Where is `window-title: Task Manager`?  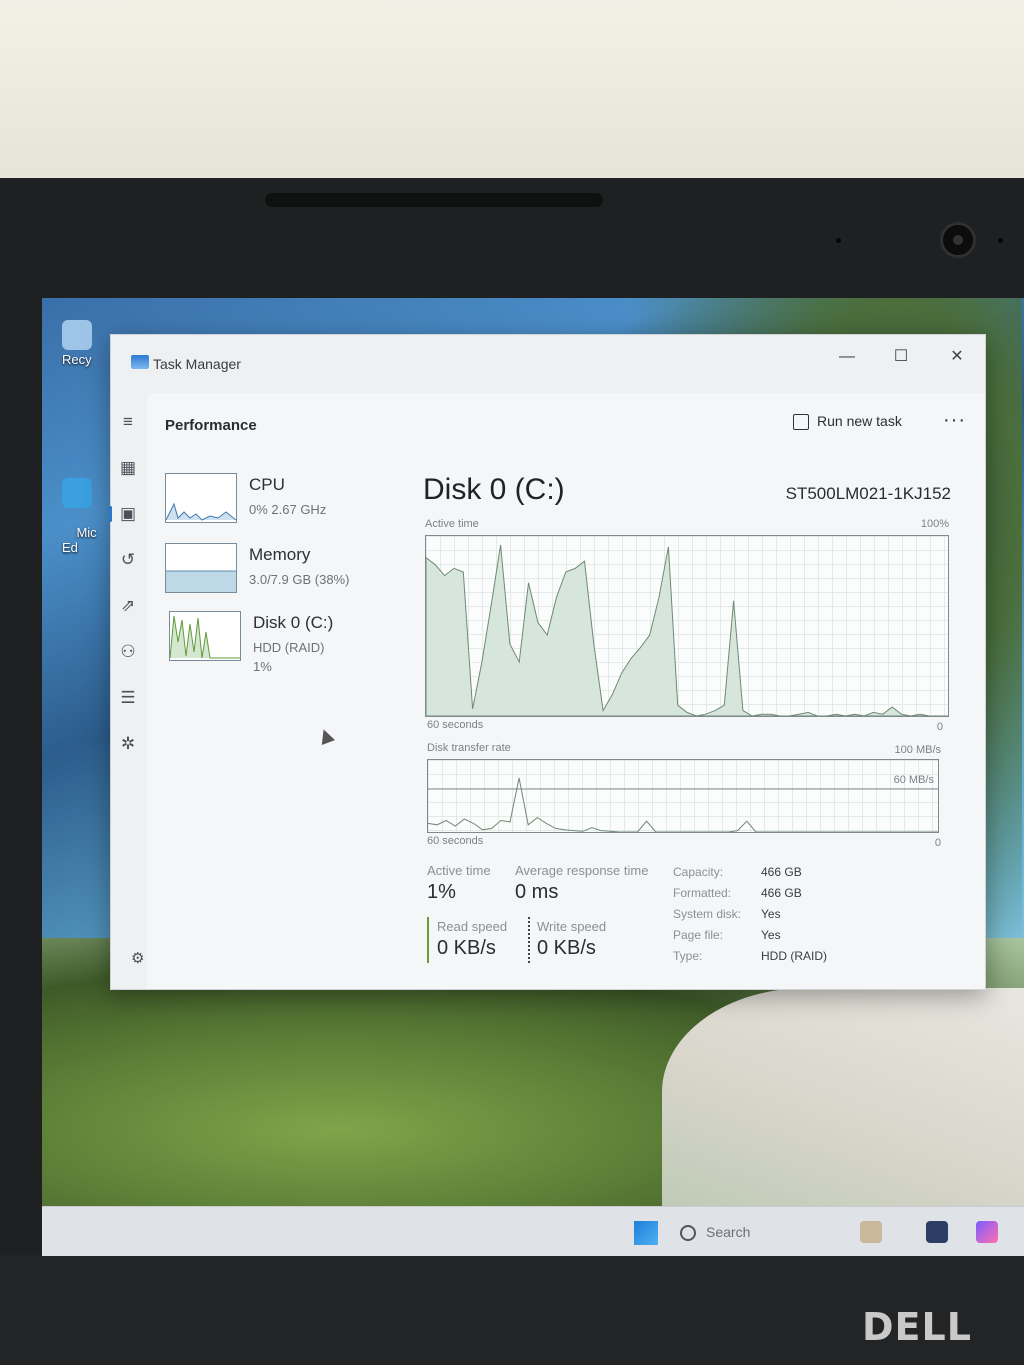
window-title: Task Manager is located at coordinates (197, 364).